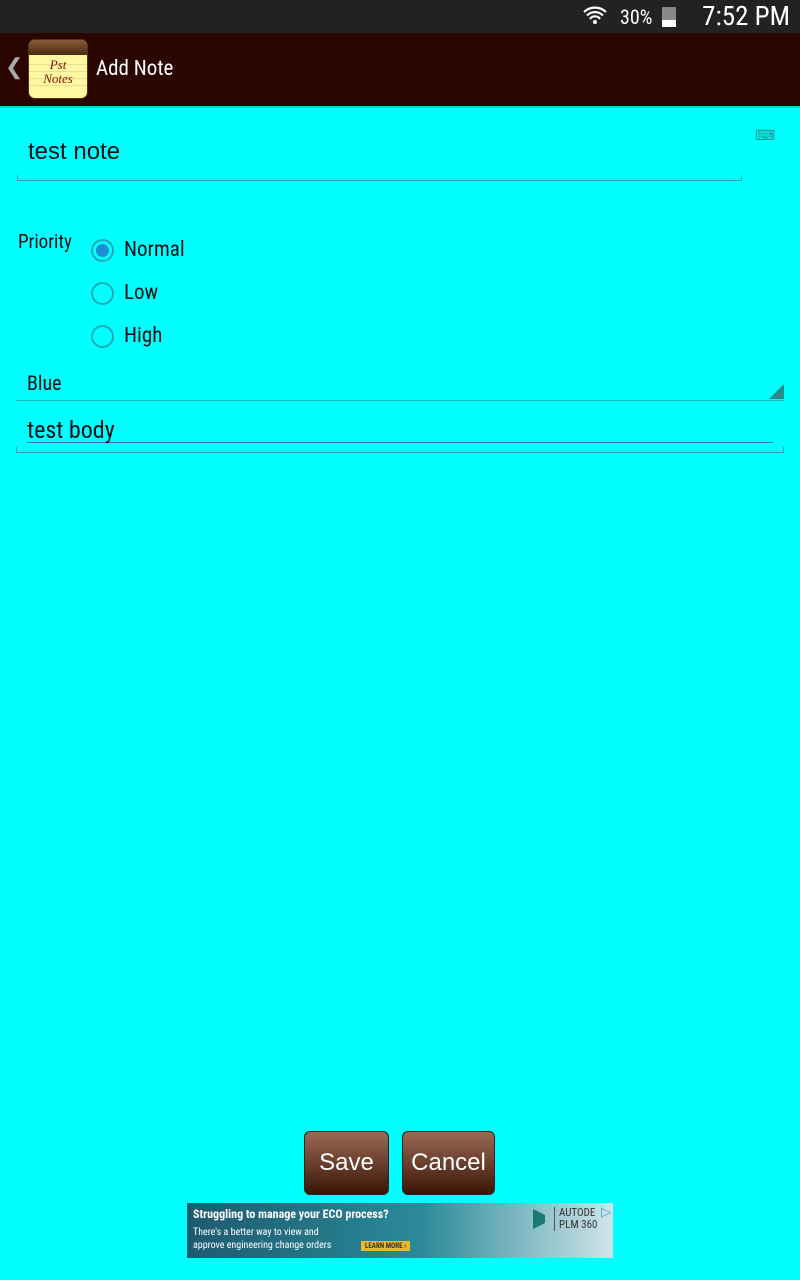 Image resolution: width=800 pixels, height=1280 pixels. What do you see at coordinates (45, 241) in the screenshot?
I see `priority-label: Priority` at bounding box center [45, 241].